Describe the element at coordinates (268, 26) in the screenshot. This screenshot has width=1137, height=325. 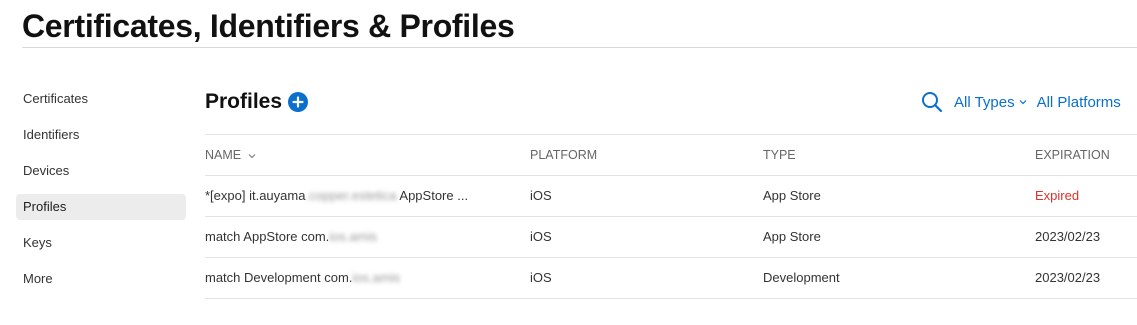
I see `page-title: Certificates, Identifiers & Profiles` at that location.